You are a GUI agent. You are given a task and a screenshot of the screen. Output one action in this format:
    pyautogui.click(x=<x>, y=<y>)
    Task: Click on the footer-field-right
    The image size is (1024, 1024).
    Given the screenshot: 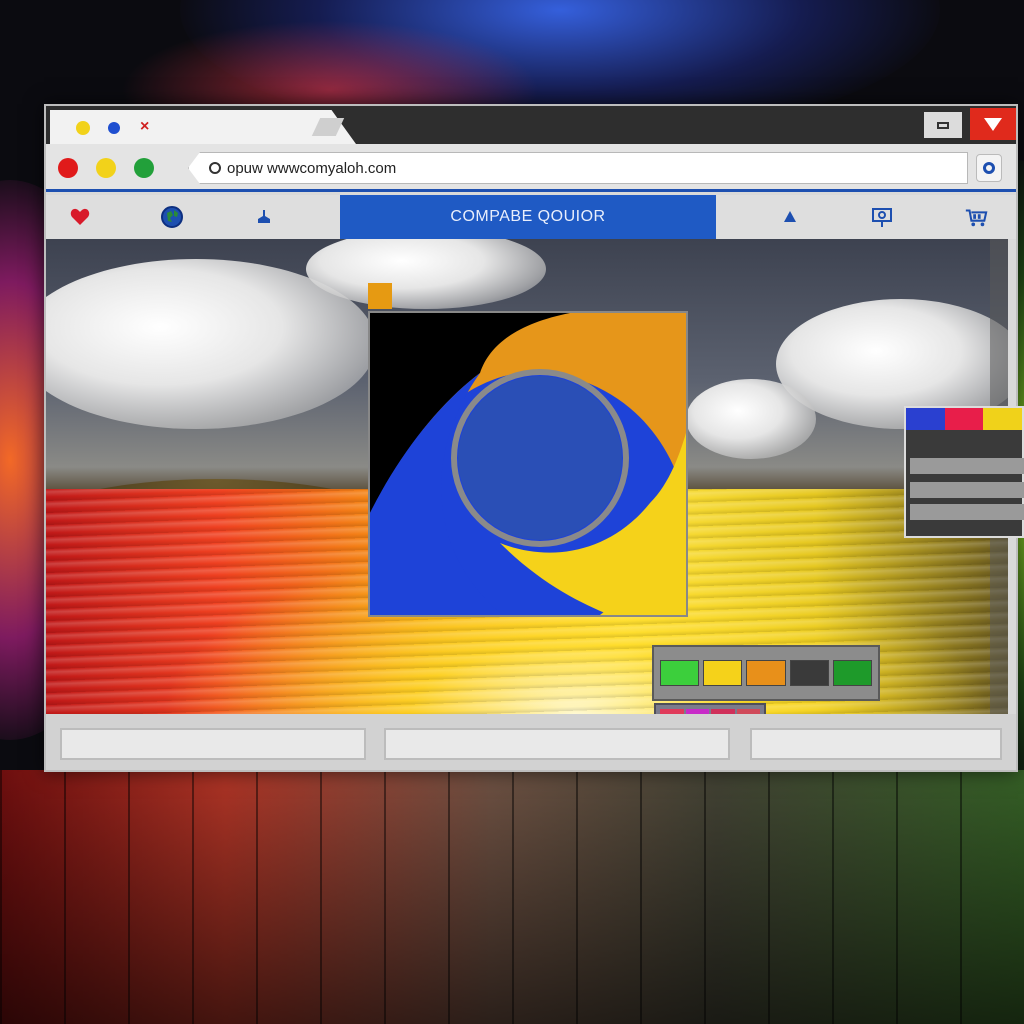 What is the action you would take?
    pyautogui.click(x=876, y=744)
    